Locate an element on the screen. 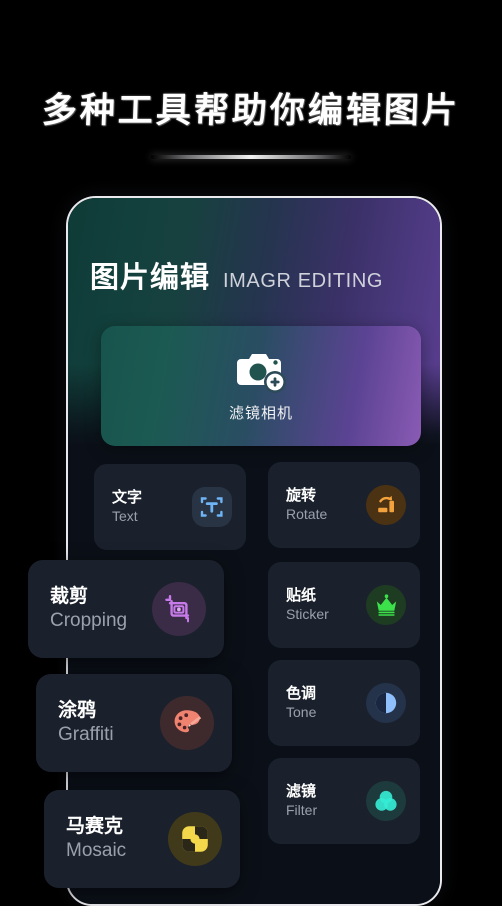  featured-card-label: 滤镜相机 is located at coordinates (260, 413).